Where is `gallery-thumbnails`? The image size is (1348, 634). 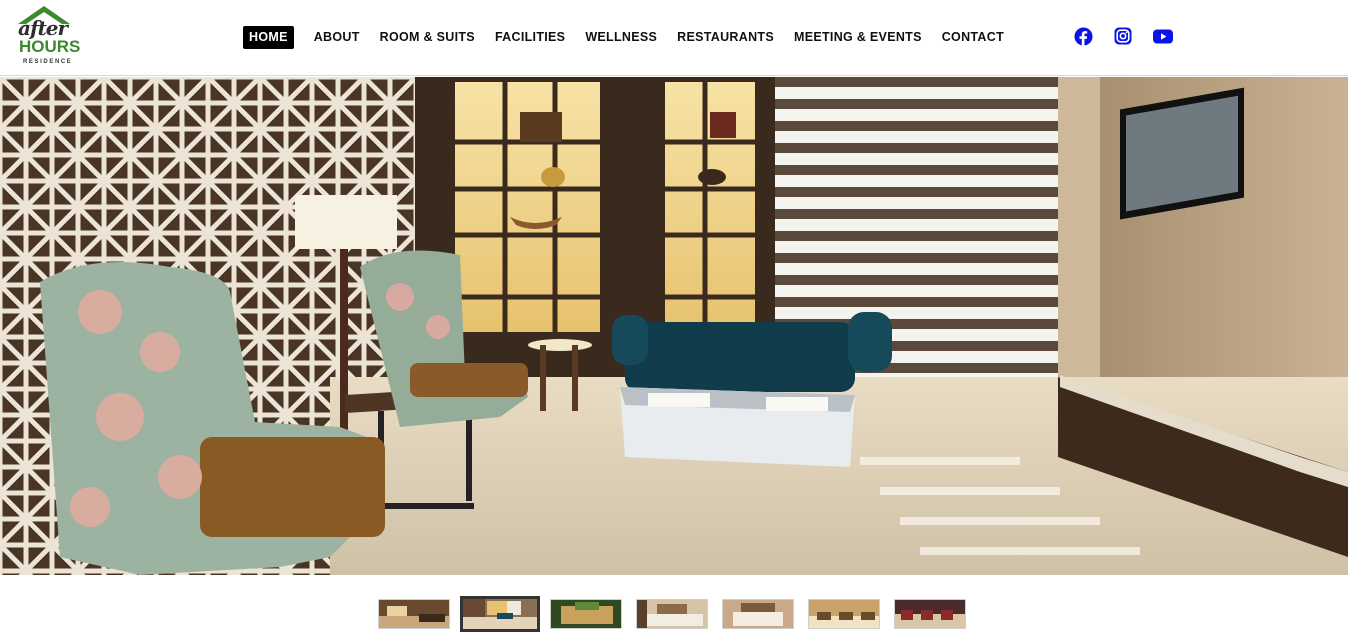 gallery-thumbnails is located at coordinates (679, 614).